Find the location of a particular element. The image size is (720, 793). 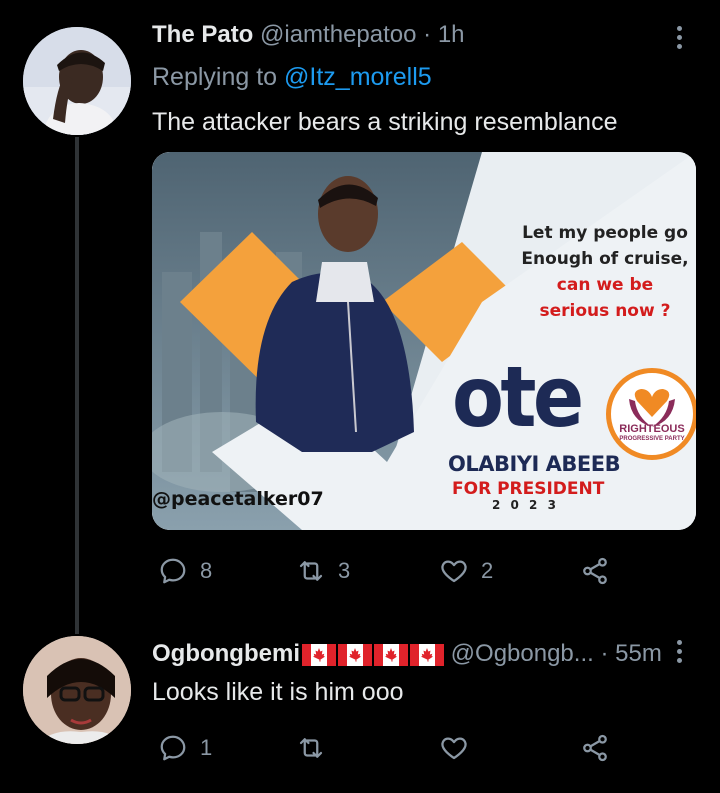

display-name: The Pato is located at coordinates (202, 34).